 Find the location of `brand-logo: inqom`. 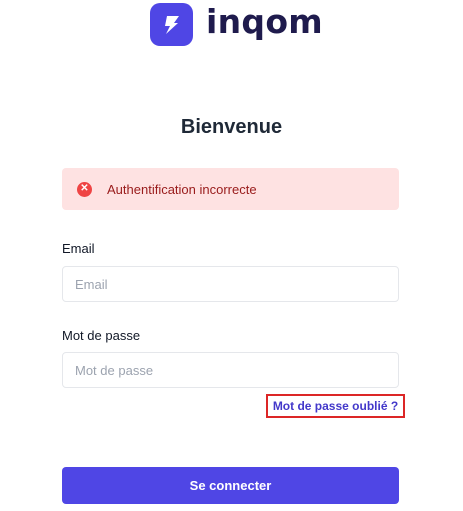

brand-logo: inqom is located at coordinates (236, 24).